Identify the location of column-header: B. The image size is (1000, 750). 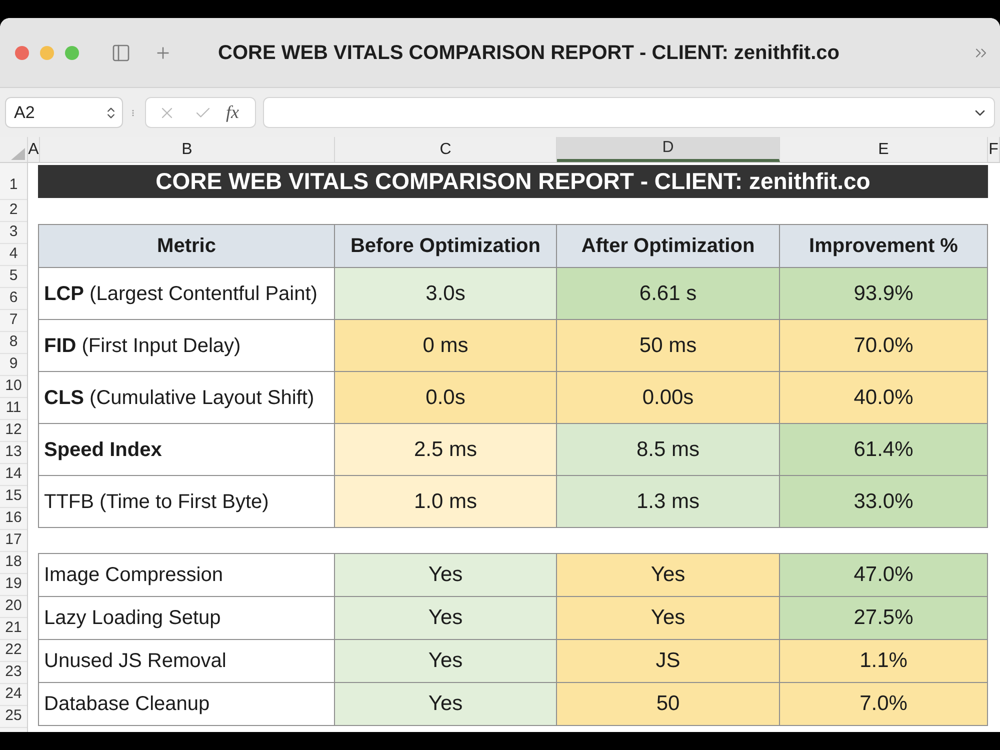
(187, 149).